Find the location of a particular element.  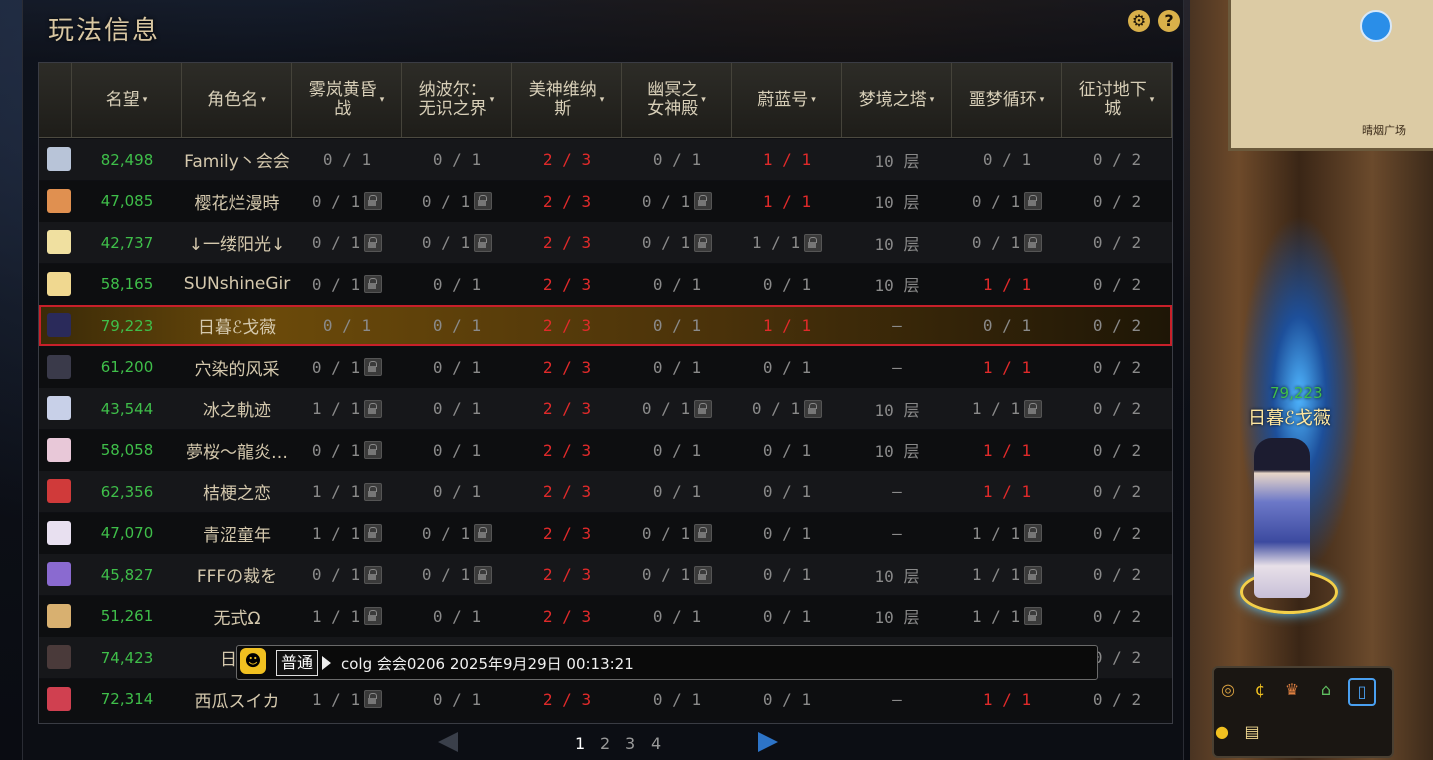

progress-cell: 2 / 3 is located at coordinates (567, 408).